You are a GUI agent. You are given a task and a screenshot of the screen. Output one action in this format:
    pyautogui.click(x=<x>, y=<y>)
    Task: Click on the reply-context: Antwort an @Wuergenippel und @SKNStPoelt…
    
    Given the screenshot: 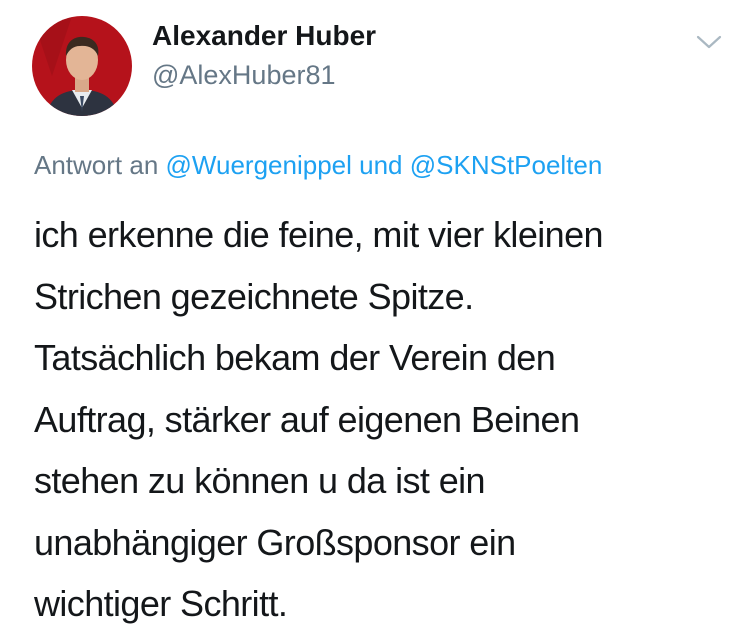 What is the action you would take?
    pyautogui.click(x=318, y=165)
    